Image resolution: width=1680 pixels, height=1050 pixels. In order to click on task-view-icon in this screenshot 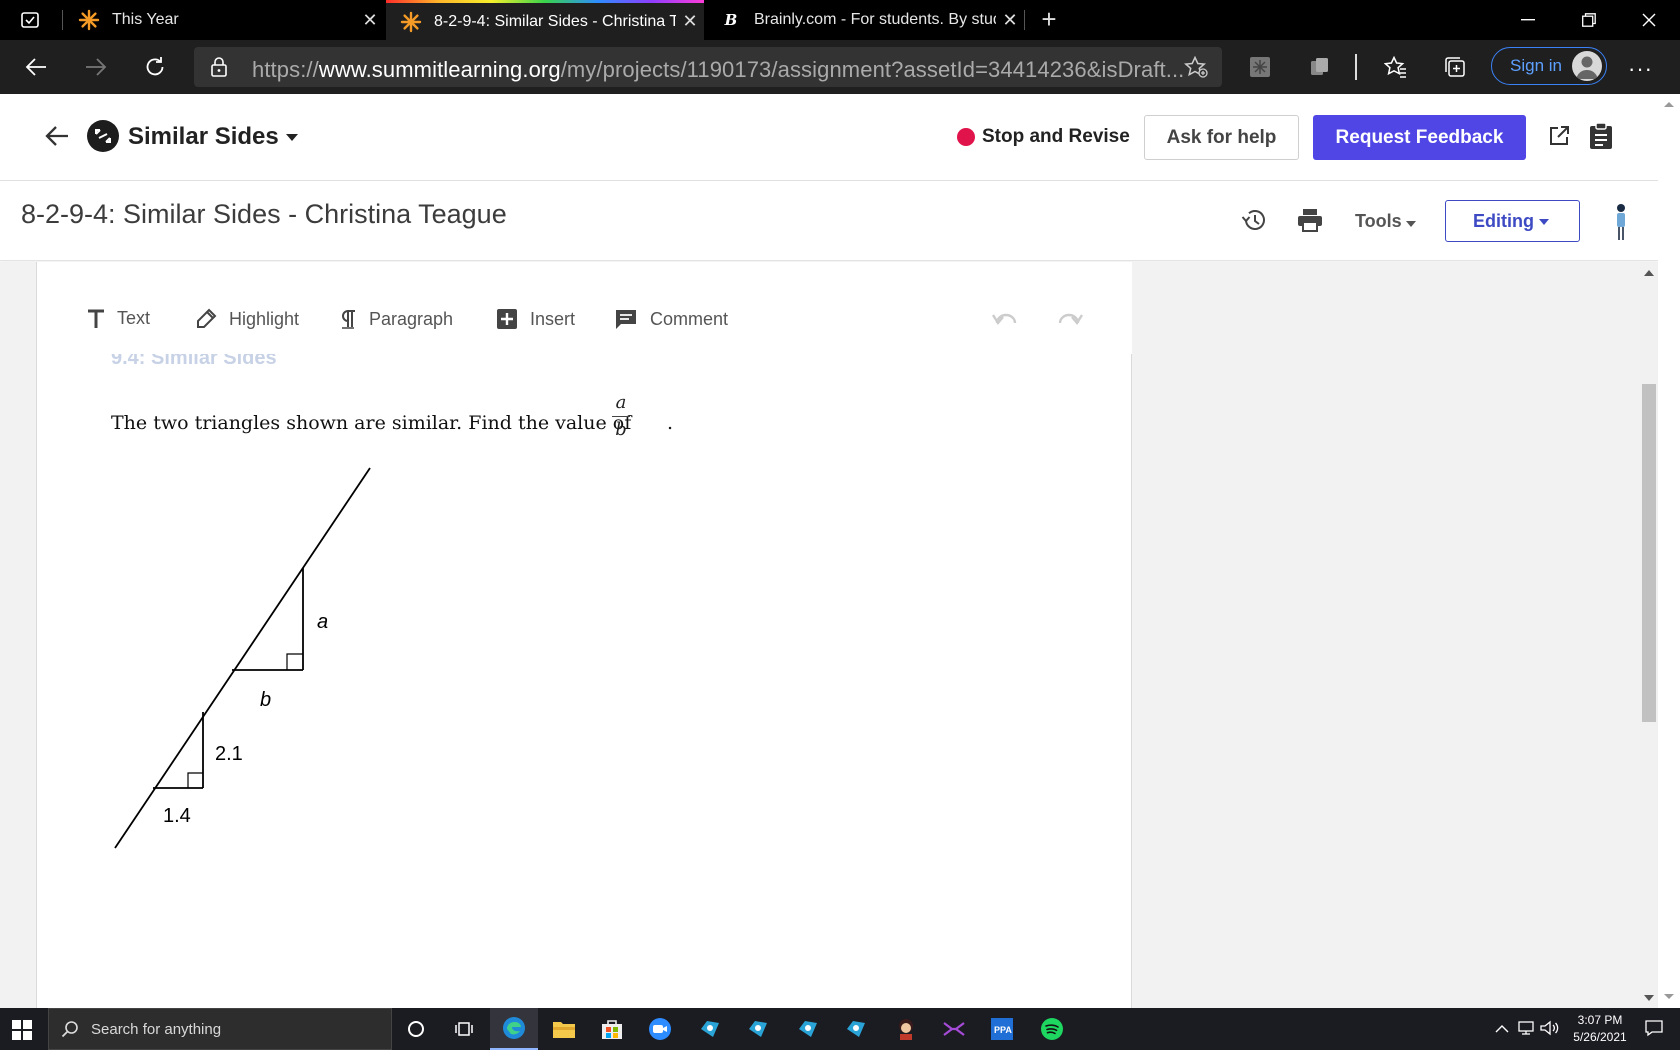, I will do `click(464, 1029)`.